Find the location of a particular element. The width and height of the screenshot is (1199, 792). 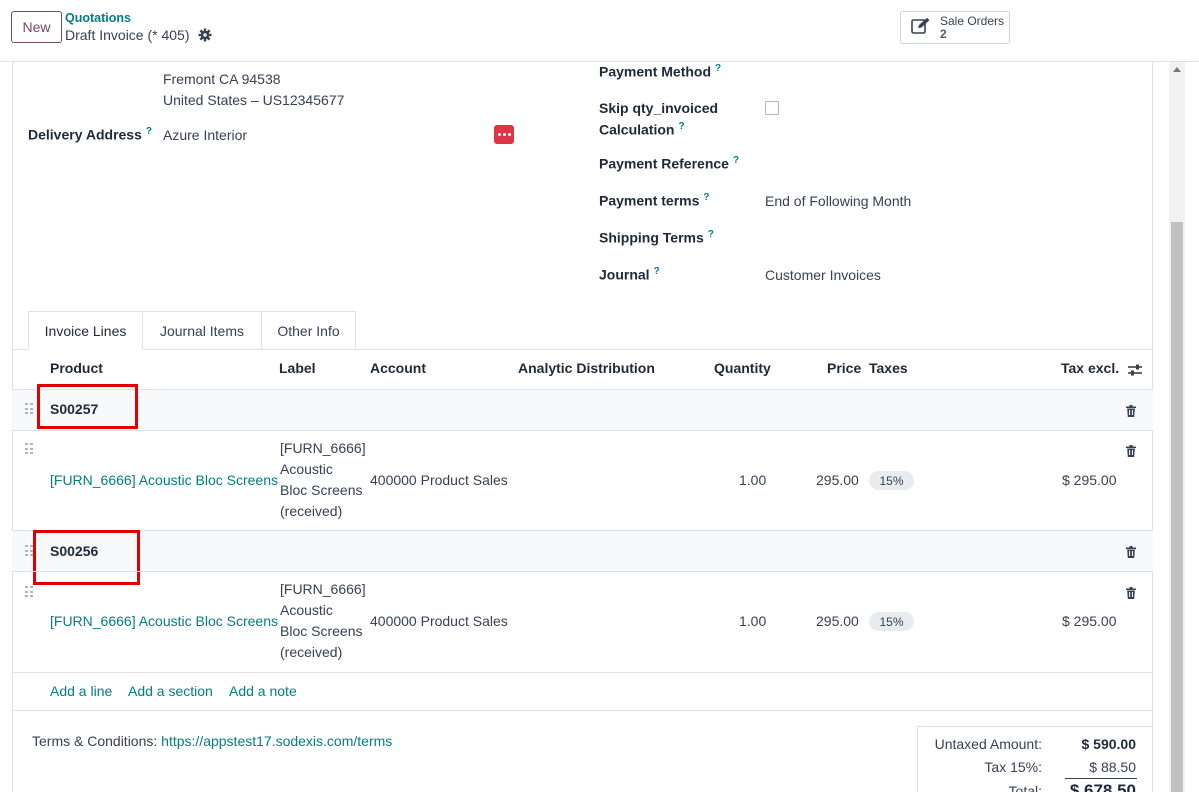

skip-qty-invoiced-label: Skip qty_invoiced is located at coordinates (659, 108).